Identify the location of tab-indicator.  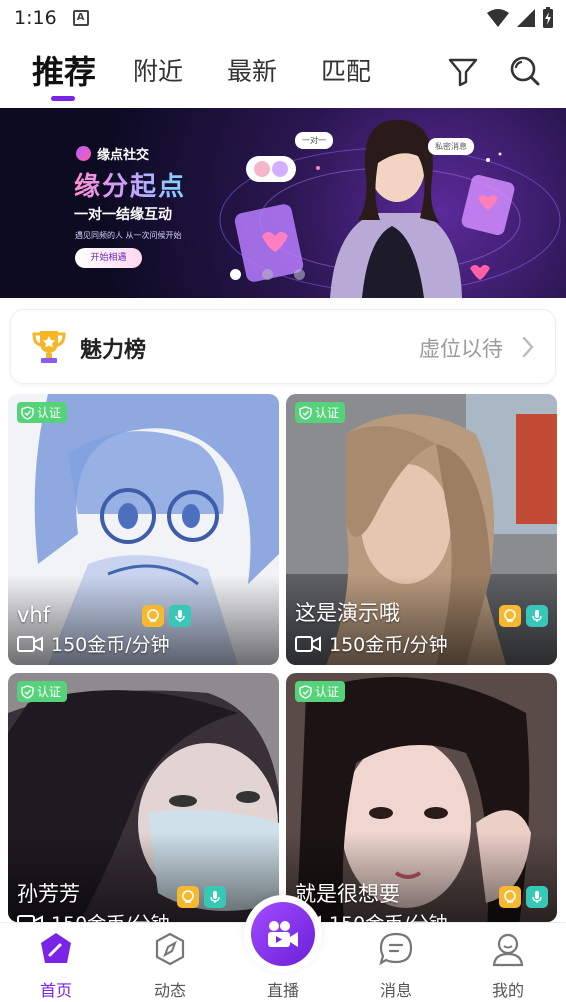
(63, 98).